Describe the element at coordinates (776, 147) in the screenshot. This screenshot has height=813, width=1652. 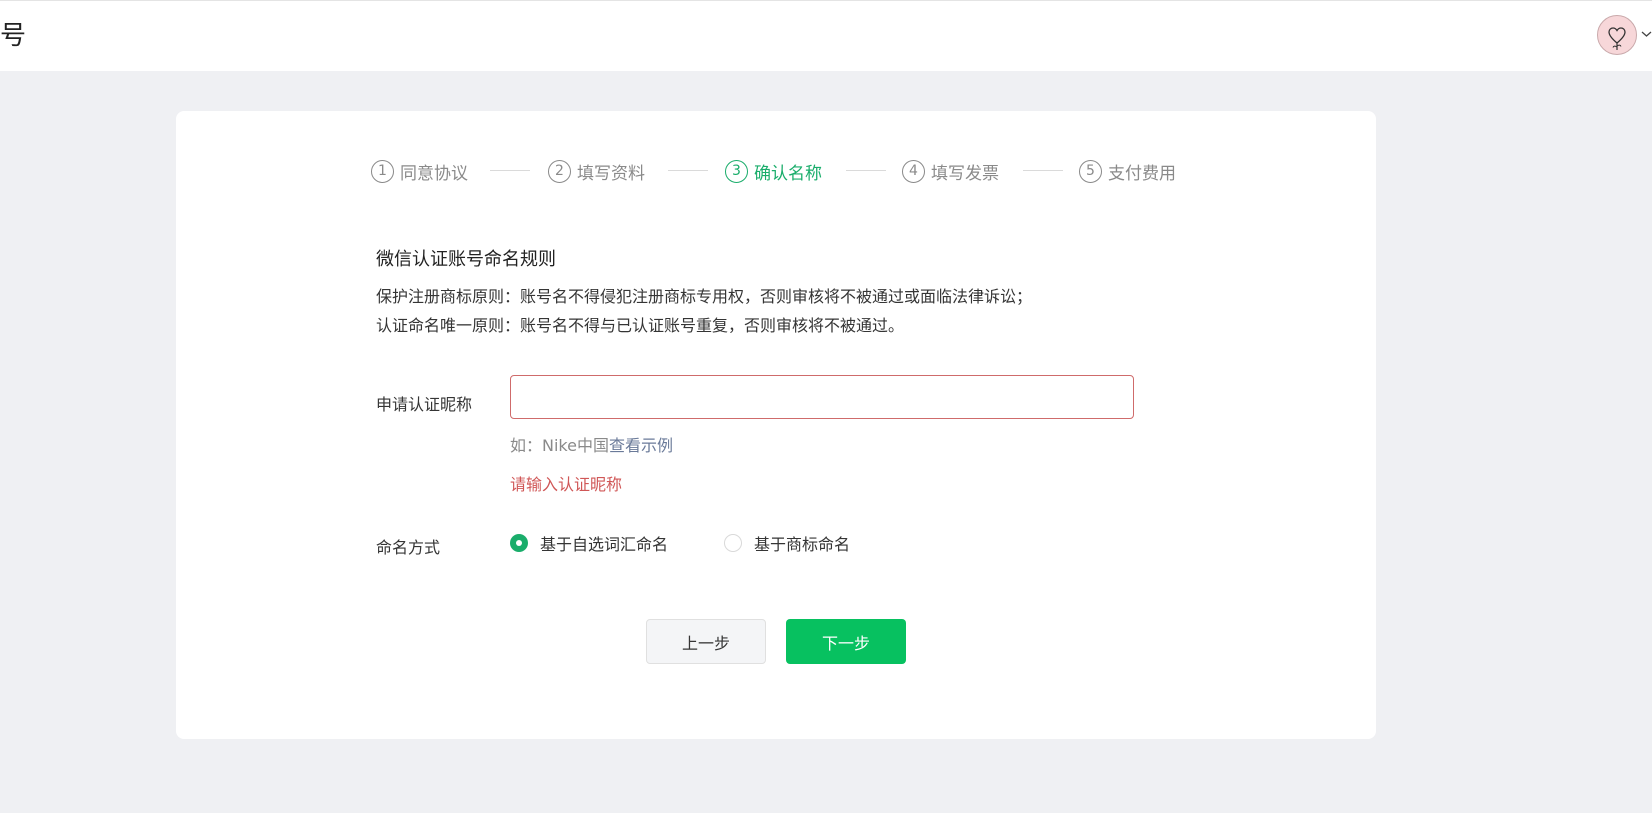
I see `step-indicator: 1 同意协议 2 填写资料 3 确认名称 4 填写发票 5 支付费用` at that location.